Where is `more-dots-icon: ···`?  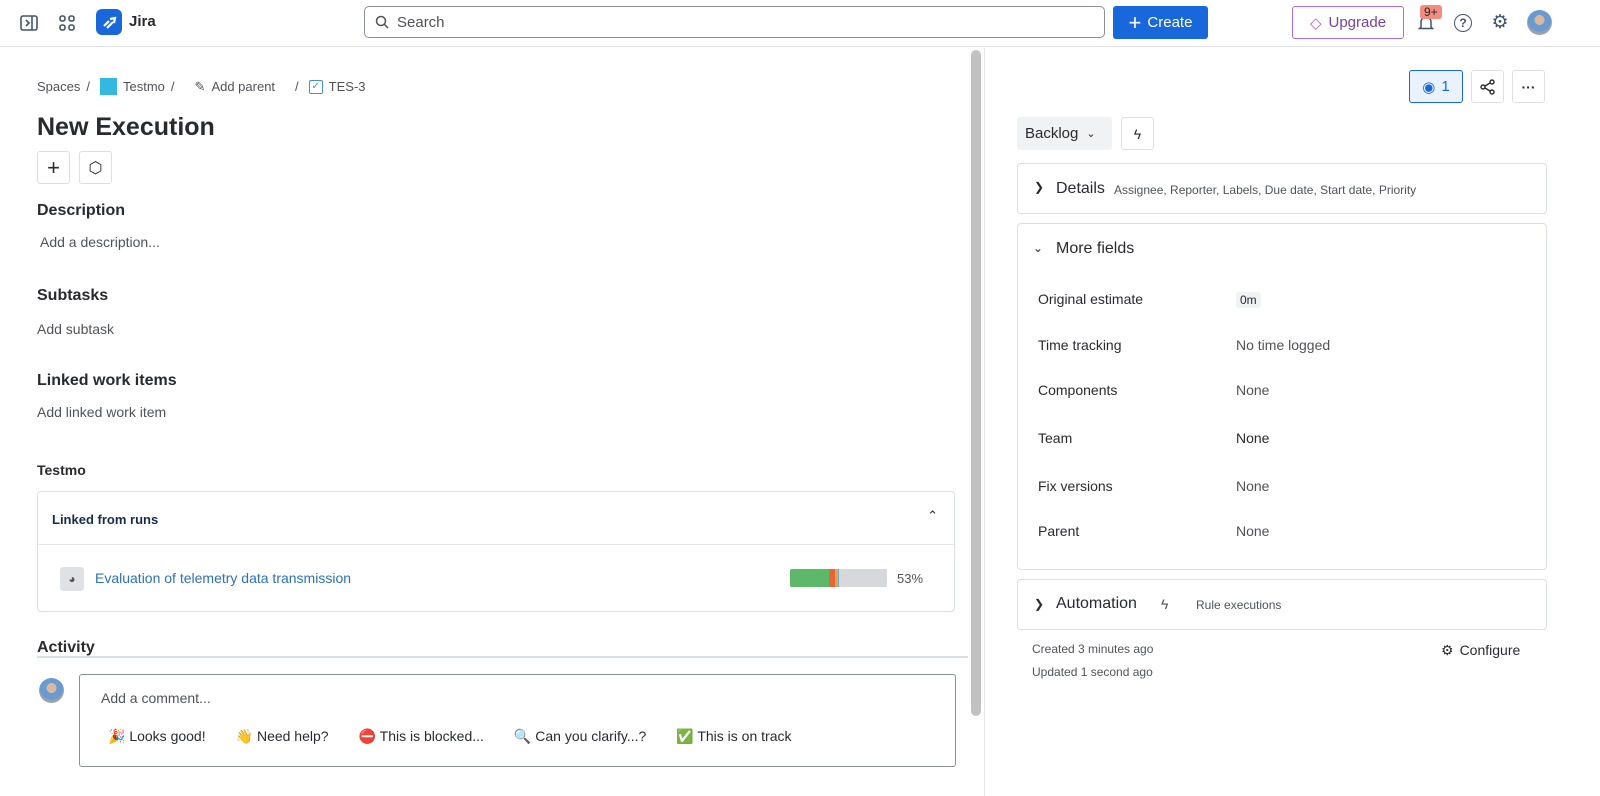
more-dots-icon: ··· is located at coordinates (1528, 86).